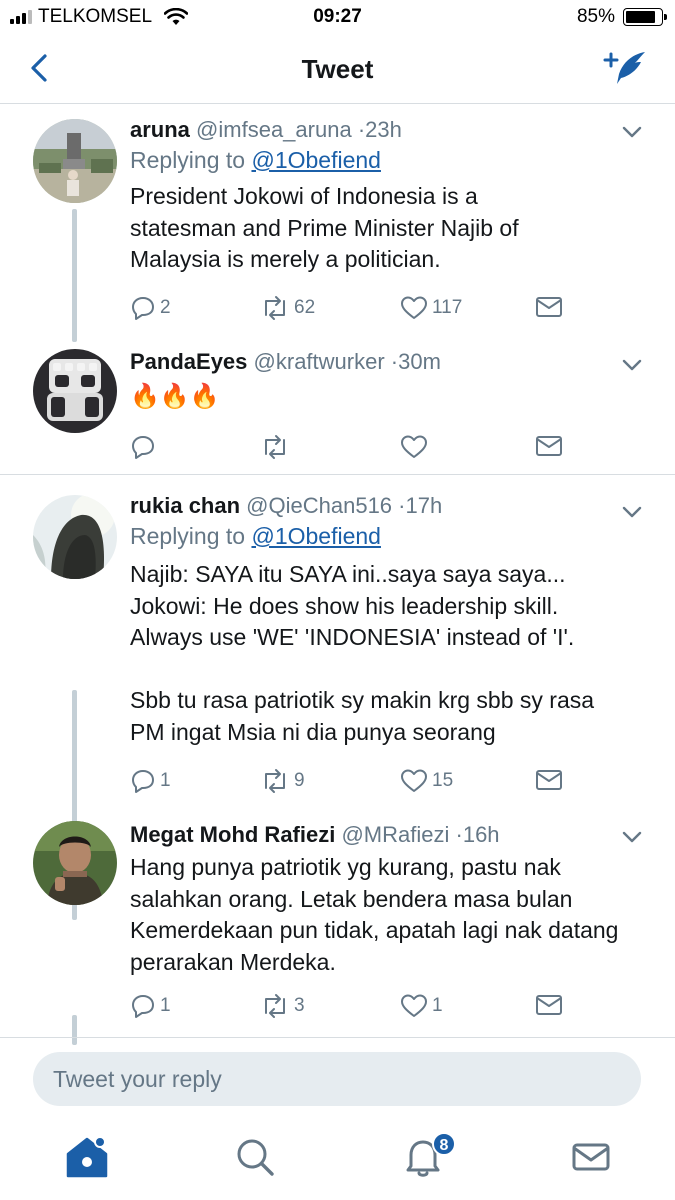  What do you see at coordinates (383, 129) in the screenshot?
I see `timestamp: 23h` at bounding box center [383, 129].